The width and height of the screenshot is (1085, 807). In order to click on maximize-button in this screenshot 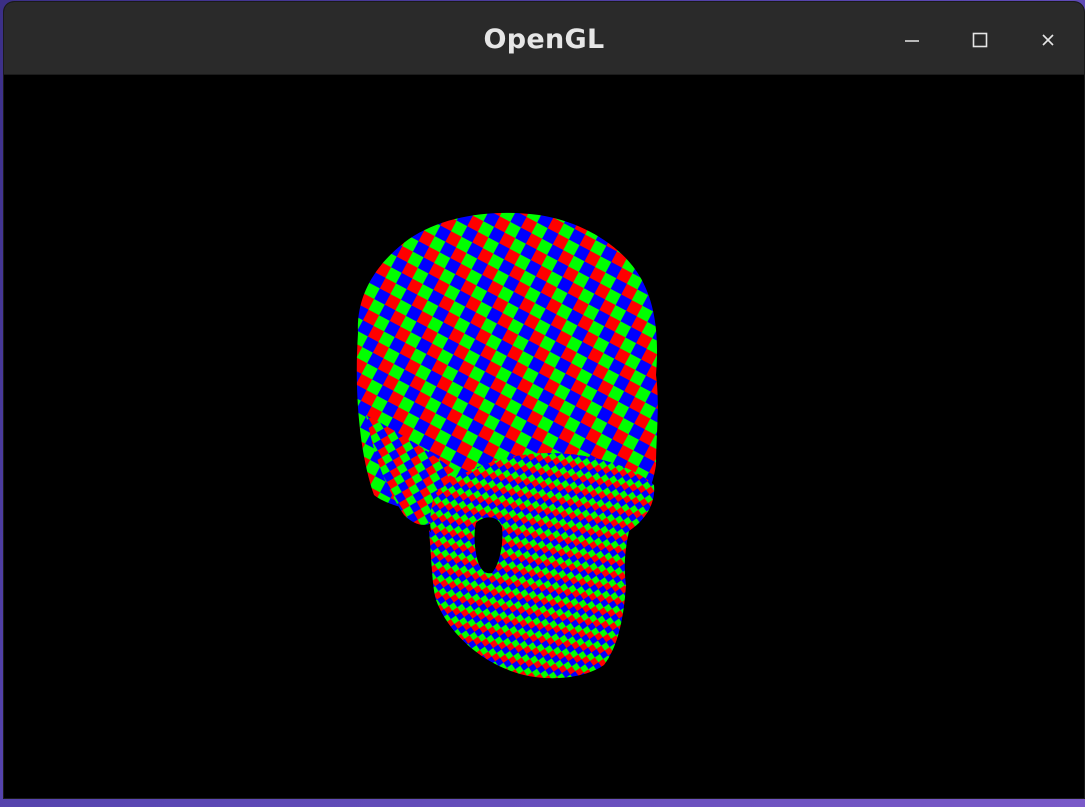, I will do `click(980, 40)`.